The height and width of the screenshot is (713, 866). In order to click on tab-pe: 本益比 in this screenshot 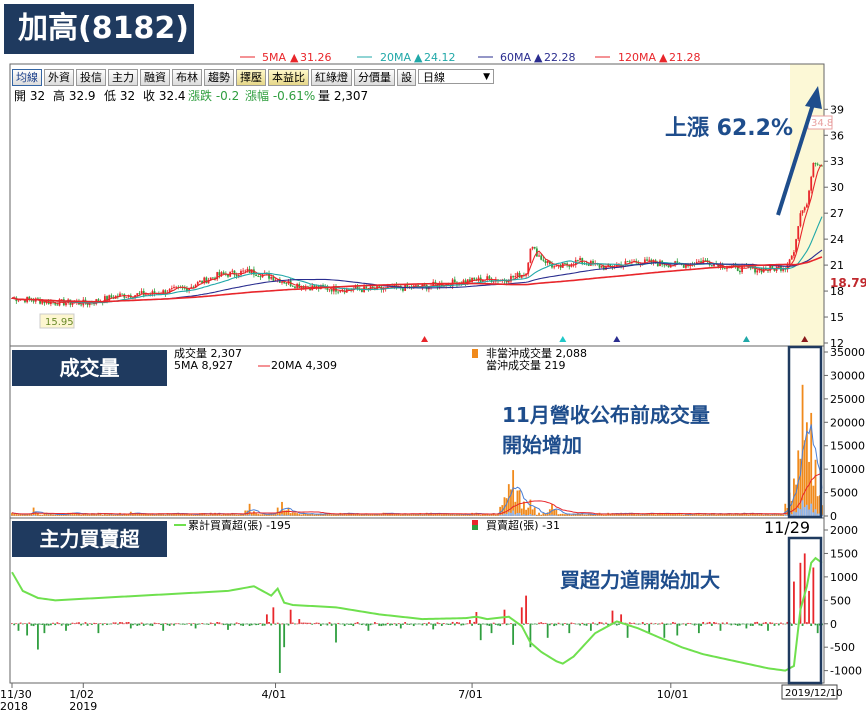, I will do `click(288, 77)`.